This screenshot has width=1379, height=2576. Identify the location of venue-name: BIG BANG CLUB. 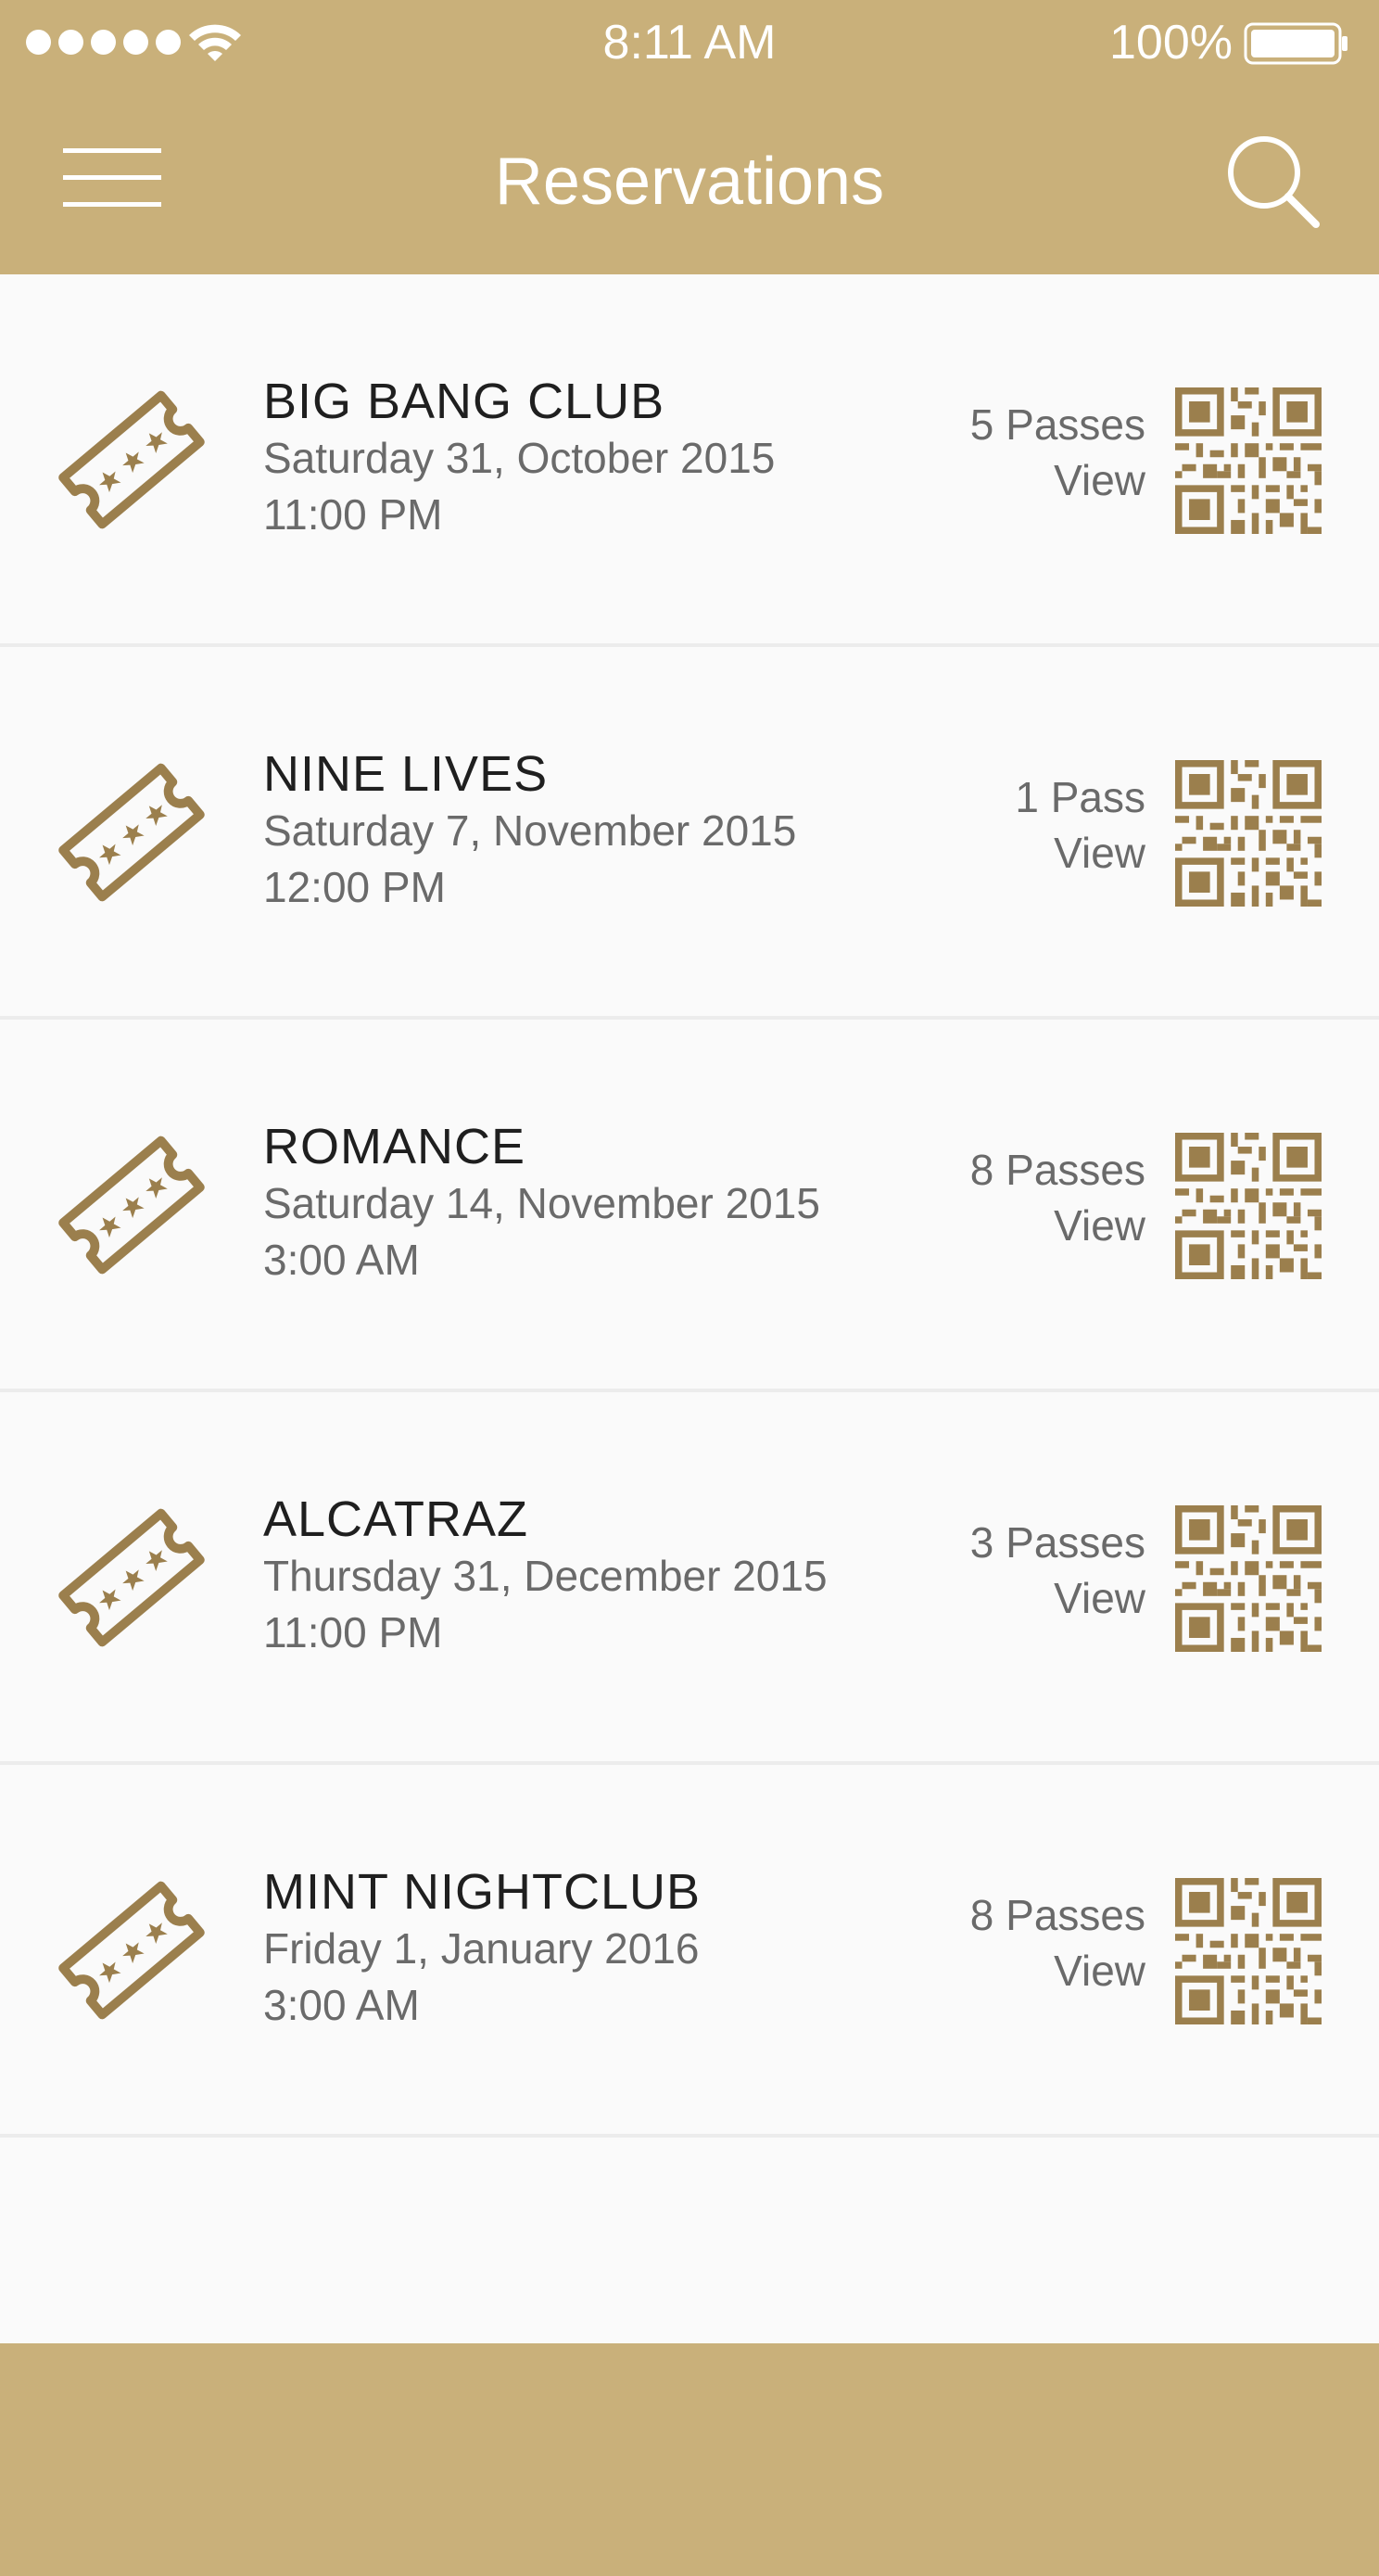
(464, 401).